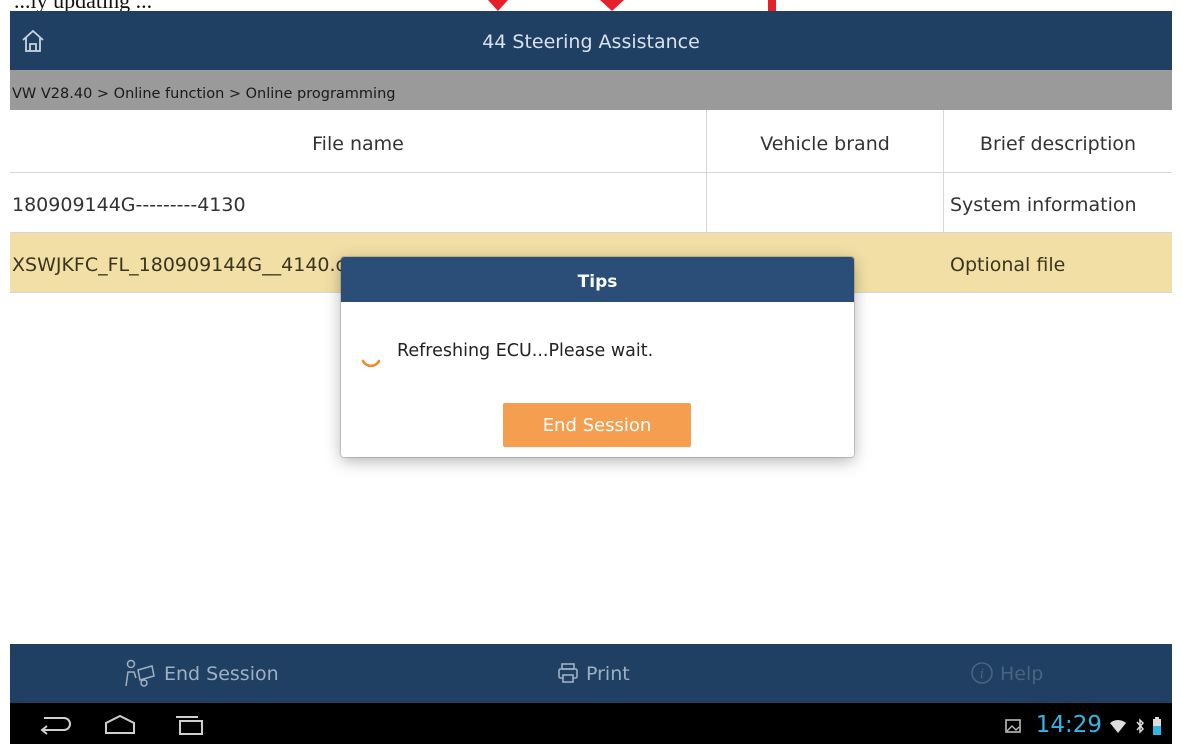  I want to click on loading-spinner-icon, so click(371, 363).